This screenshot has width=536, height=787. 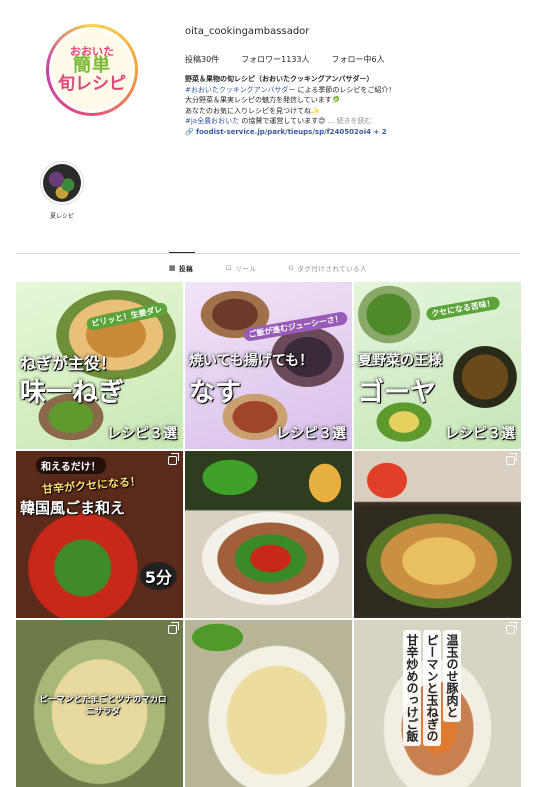 I want to click on post-vertical-title-3: 甘辛炒めのっけご飯, so click(x=411, y=688).